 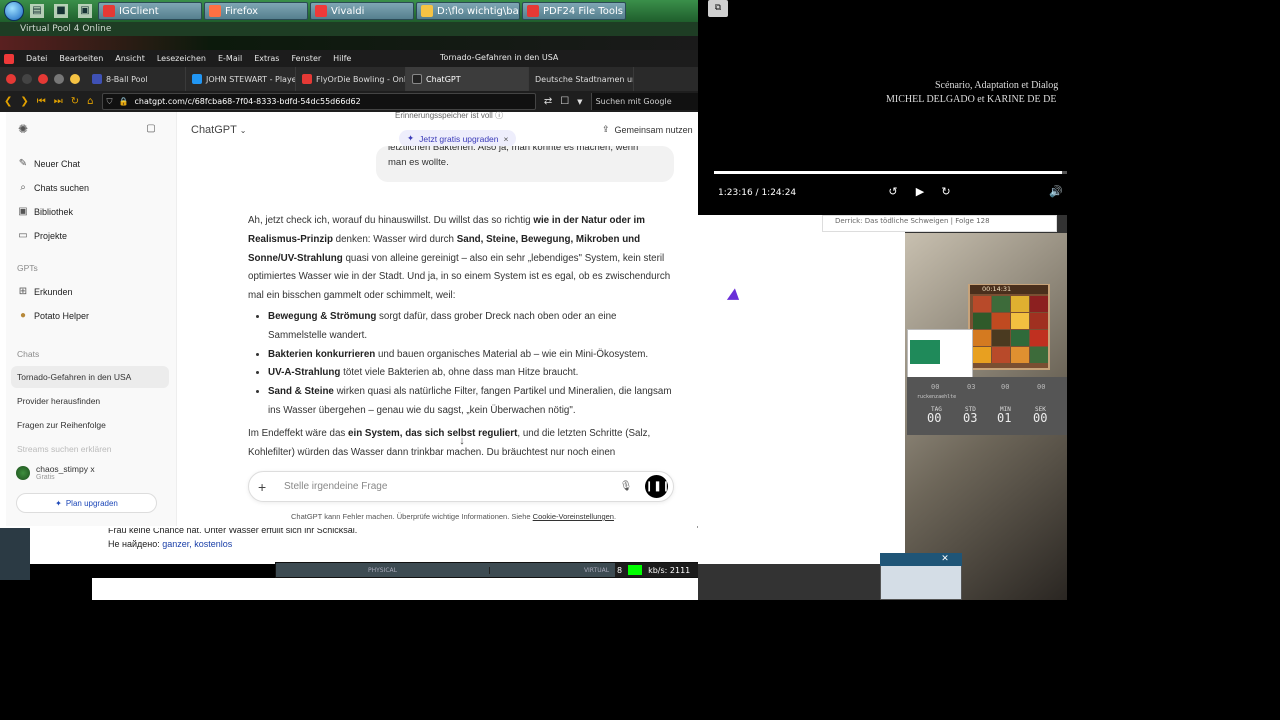 I want to click on taskbar-item-folder: D:\flo wichtig\bank flo, so click(x=468, y=11).